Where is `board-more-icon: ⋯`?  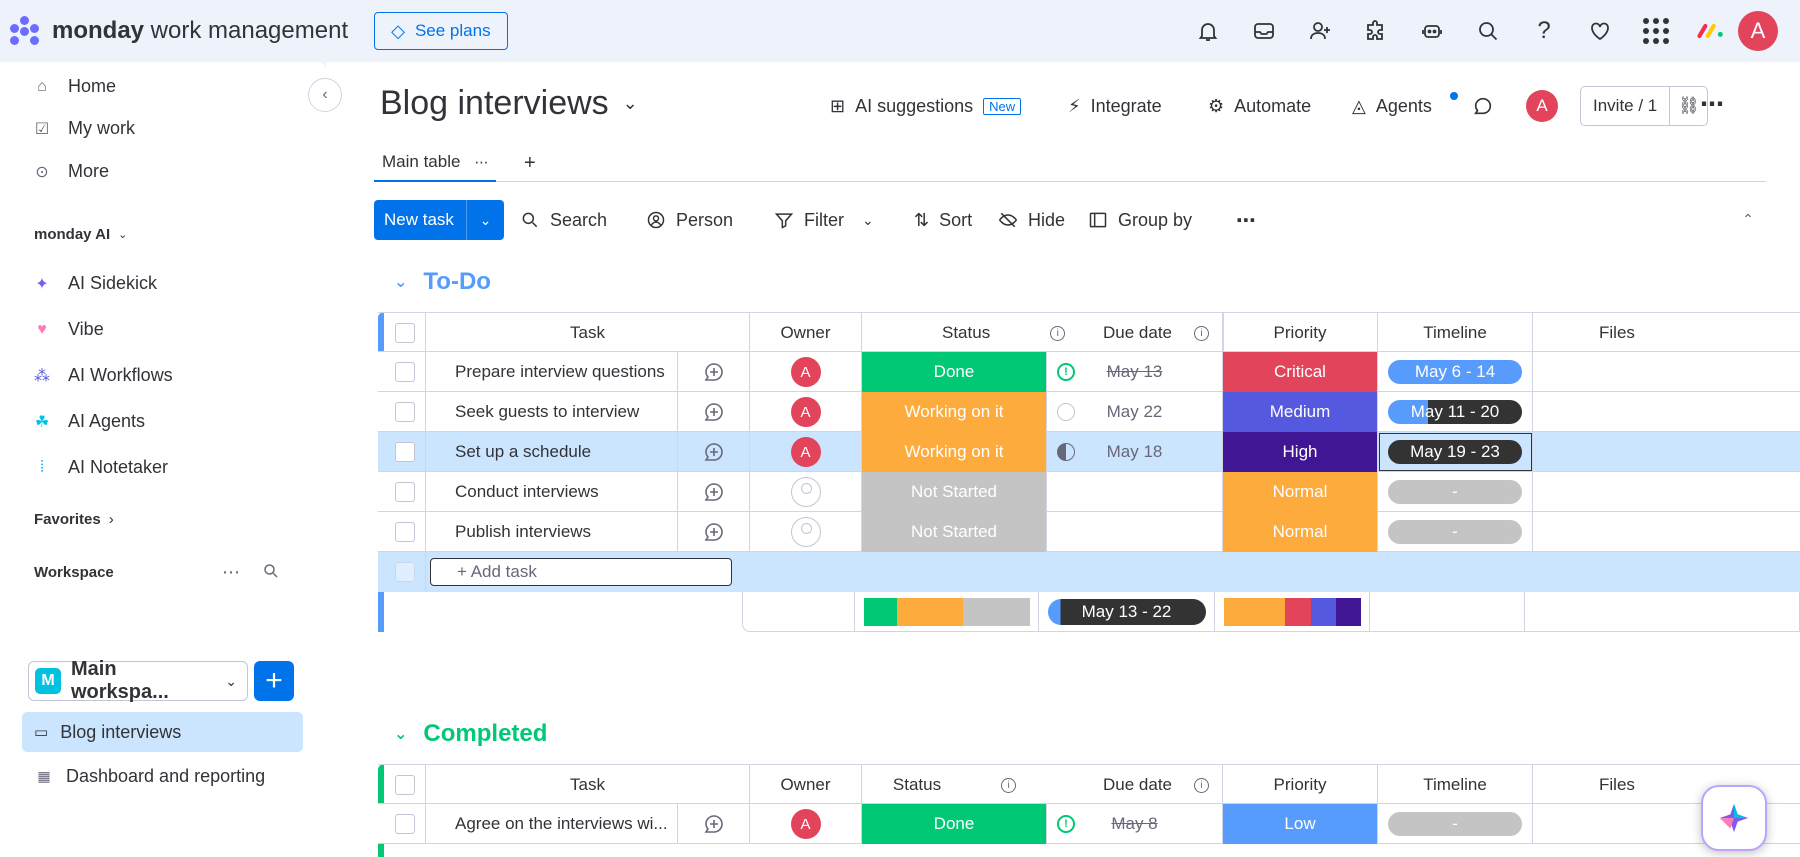
board-more-icon: ⋯ is located at coordinates (1712, 104).